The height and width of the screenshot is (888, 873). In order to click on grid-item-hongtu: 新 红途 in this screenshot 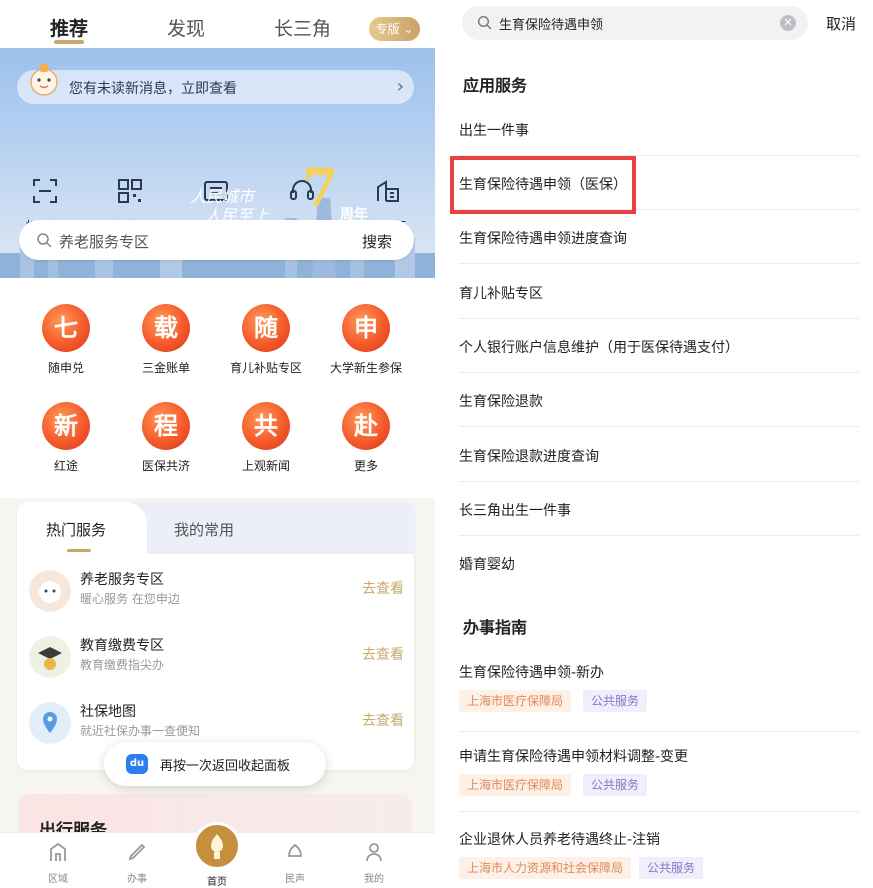, I will do `click(66, 438)`.